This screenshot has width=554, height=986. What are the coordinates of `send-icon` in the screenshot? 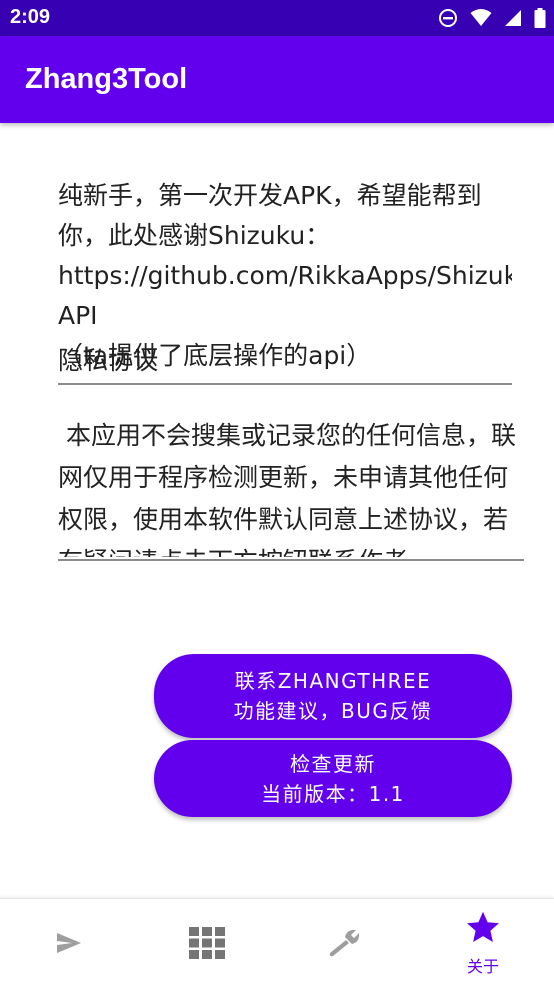 It's located at (69, 943).